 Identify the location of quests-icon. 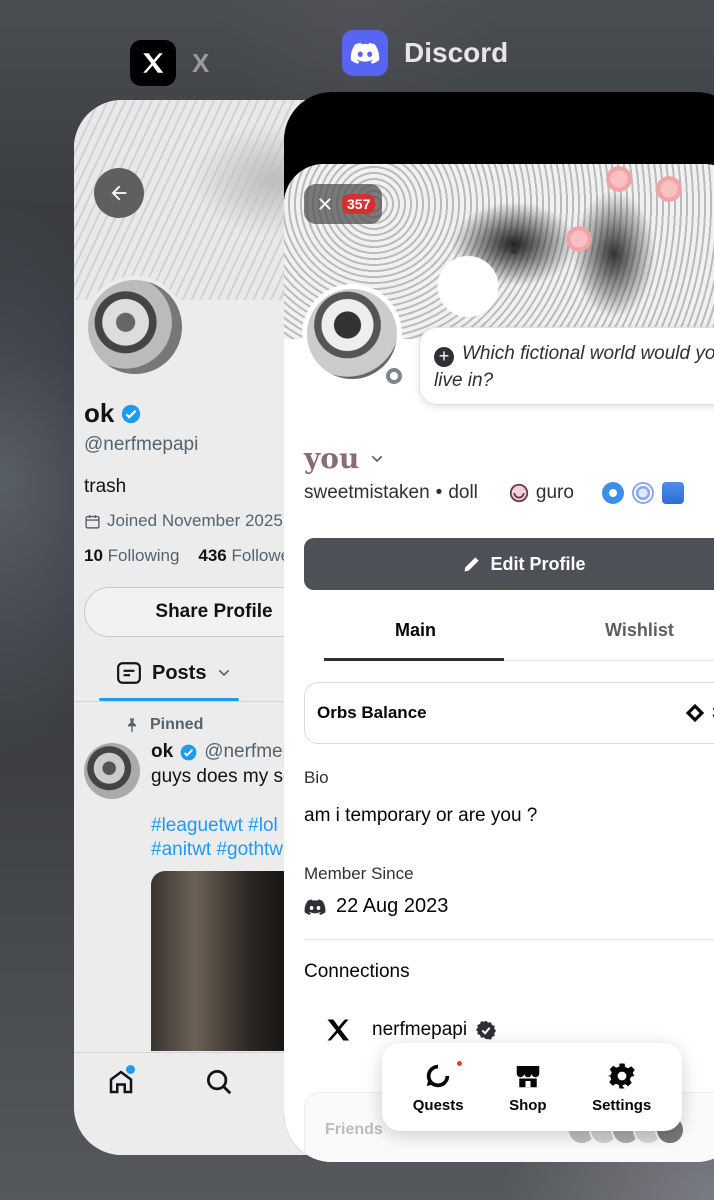
(438, 1075).